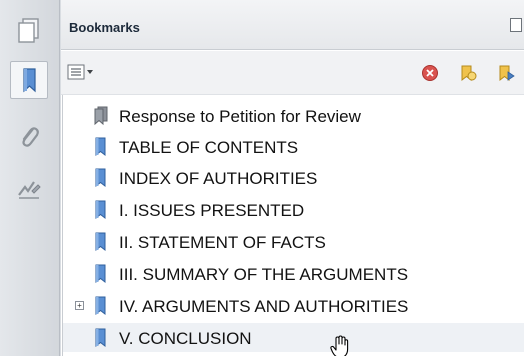 This screenshot has height=356, width=524. What do you see at coordinates (209, 147) in the screenshot?
I see `bookmark-label: TABLE OF CONTENTS` at bounding box center [209, 147].